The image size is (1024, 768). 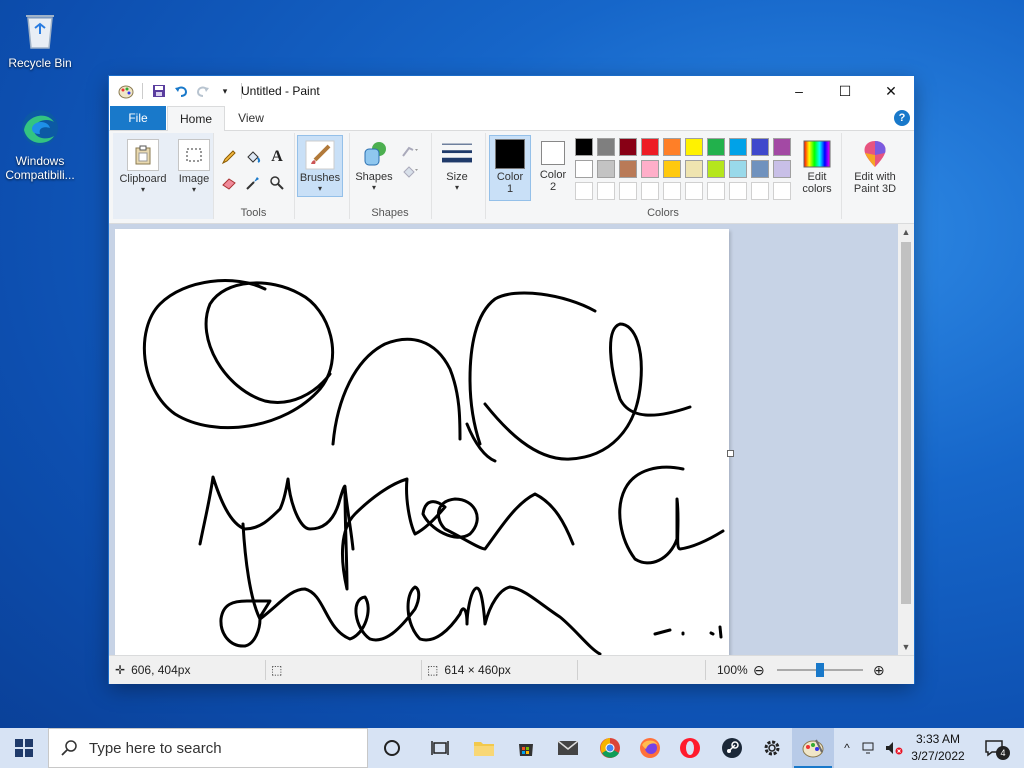 What do you see at coordinates (759, 670) in the screenshot?
I see `zoom-out-button: ⊖` at bounding box center [759, 670].